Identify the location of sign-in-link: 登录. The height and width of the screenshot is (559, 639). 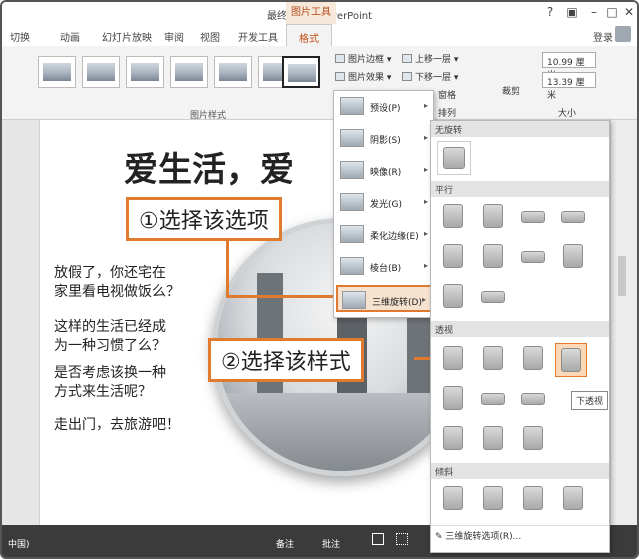
(603, 36).